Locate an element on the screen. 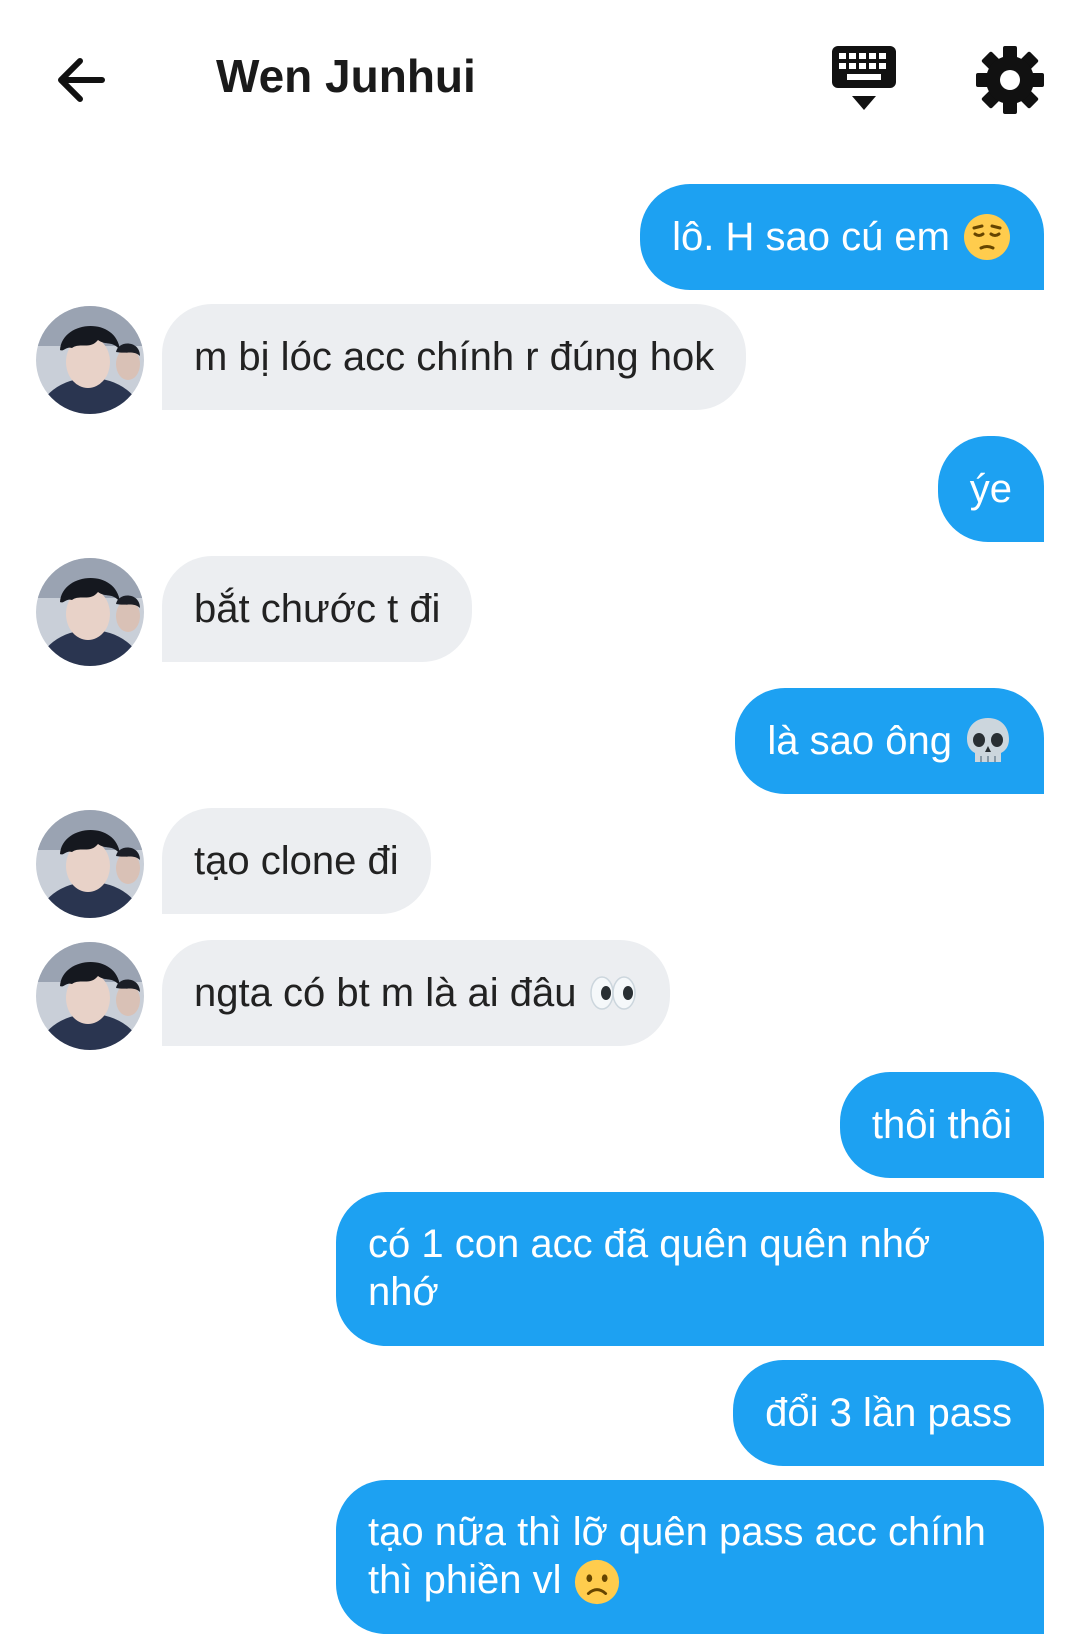 The image size is (1076, 1650). message-bubble-sent: là sao ông is located at coordinates (889, 741).